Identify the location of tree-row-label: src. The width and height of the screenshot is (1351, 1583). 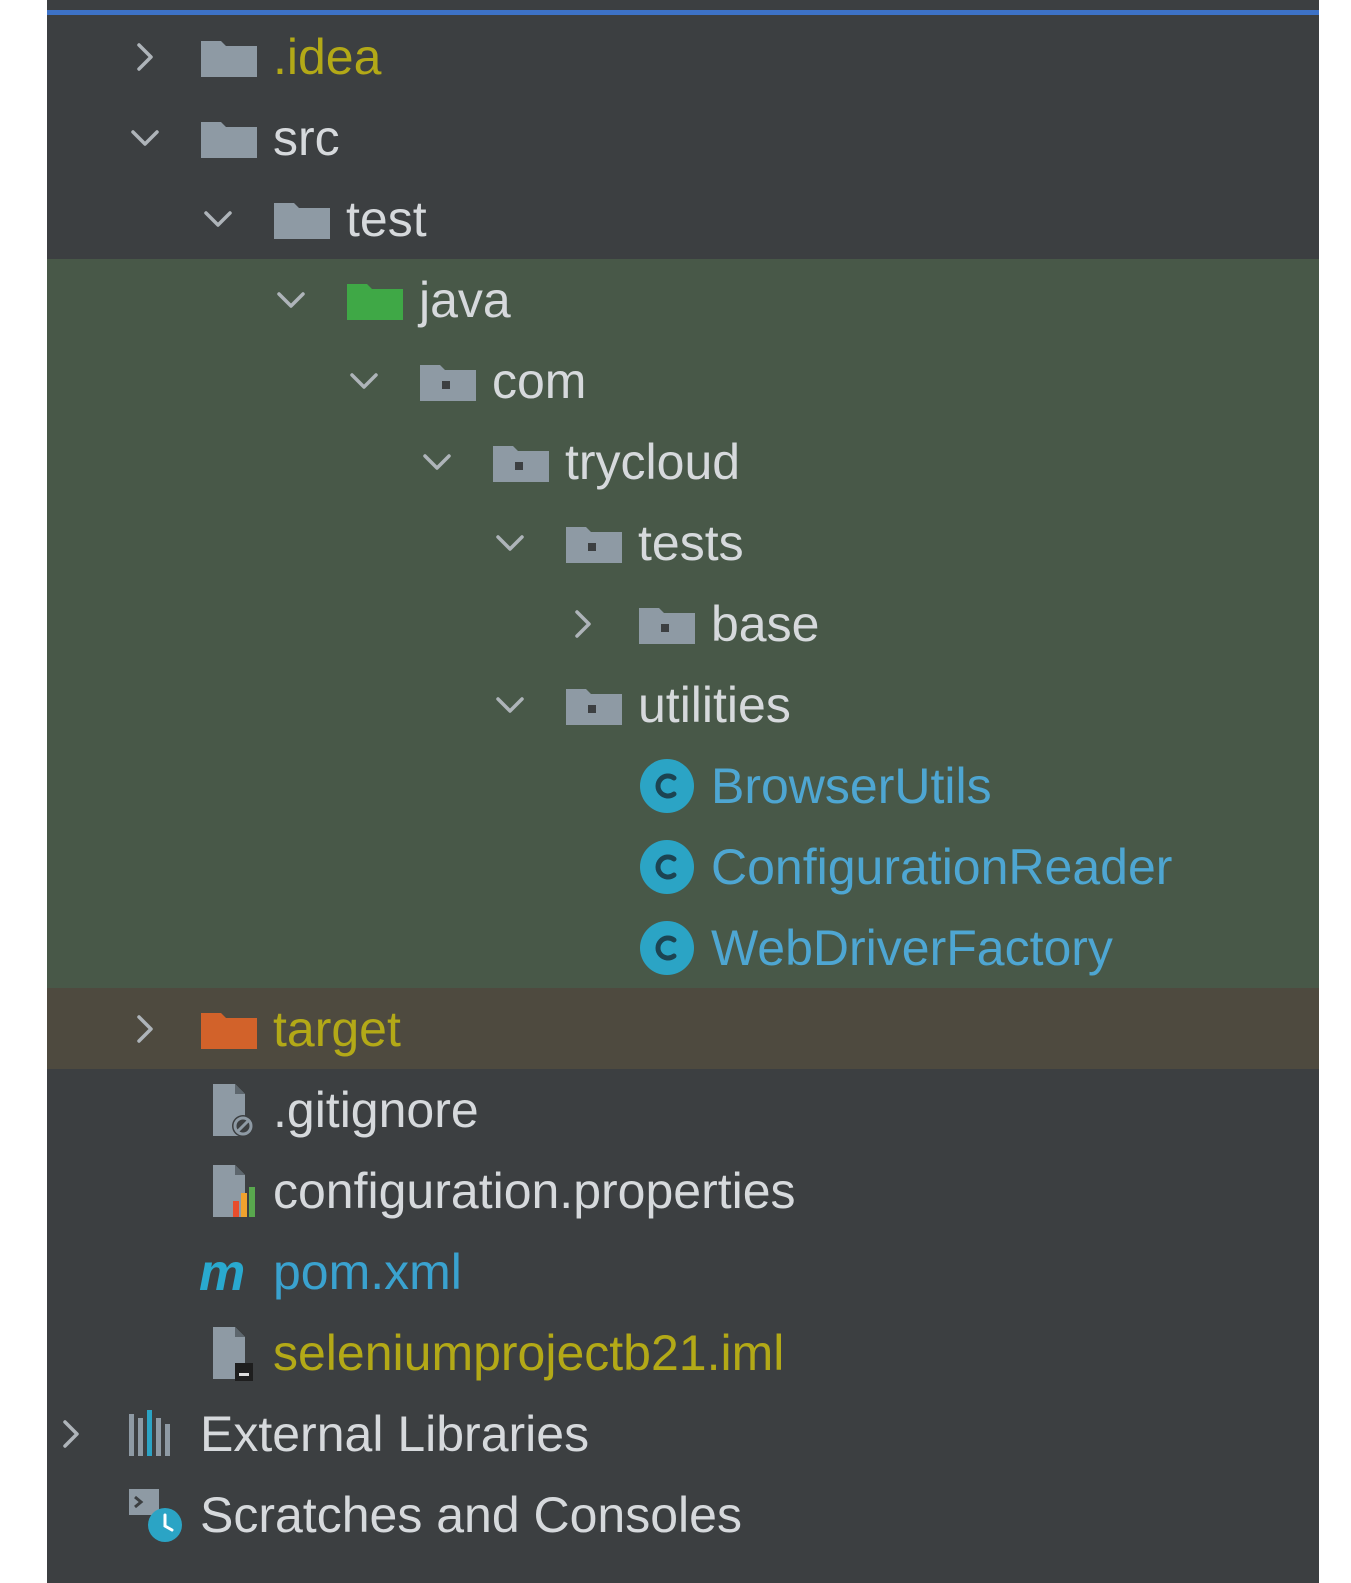
(306, 138).